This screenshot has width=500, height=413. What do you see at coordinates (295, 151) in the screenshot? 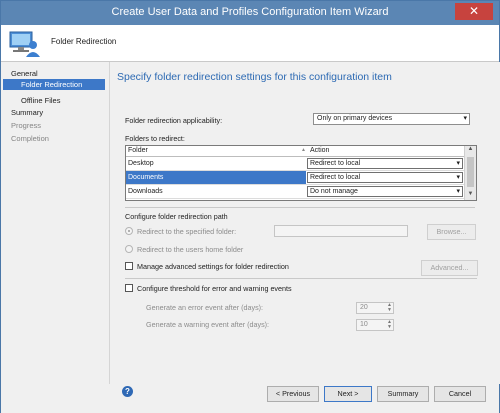
I see `grid-header: Folder ▲ Action` at bounding box center [295, 151].